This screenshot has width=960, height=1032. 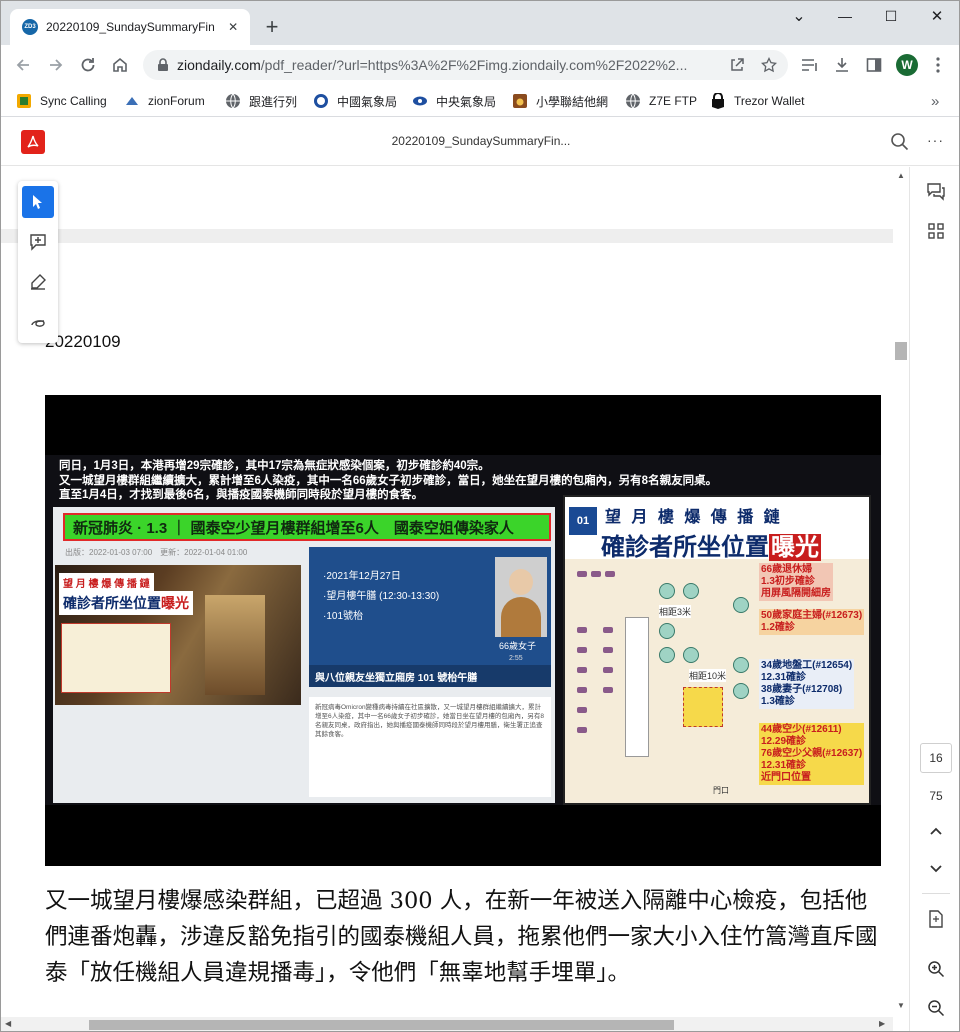 I want to click on active-tab: ZD3 20220109_SundaySummaryFin ✕, so click(x=130, y=27).